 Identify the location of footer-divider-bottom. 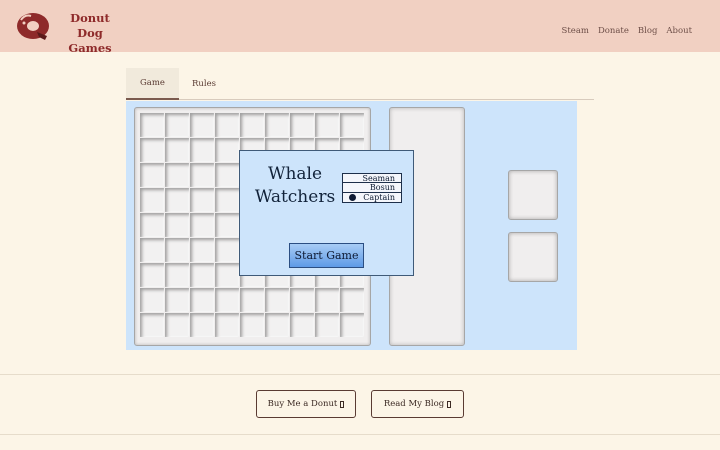
(360, 434).